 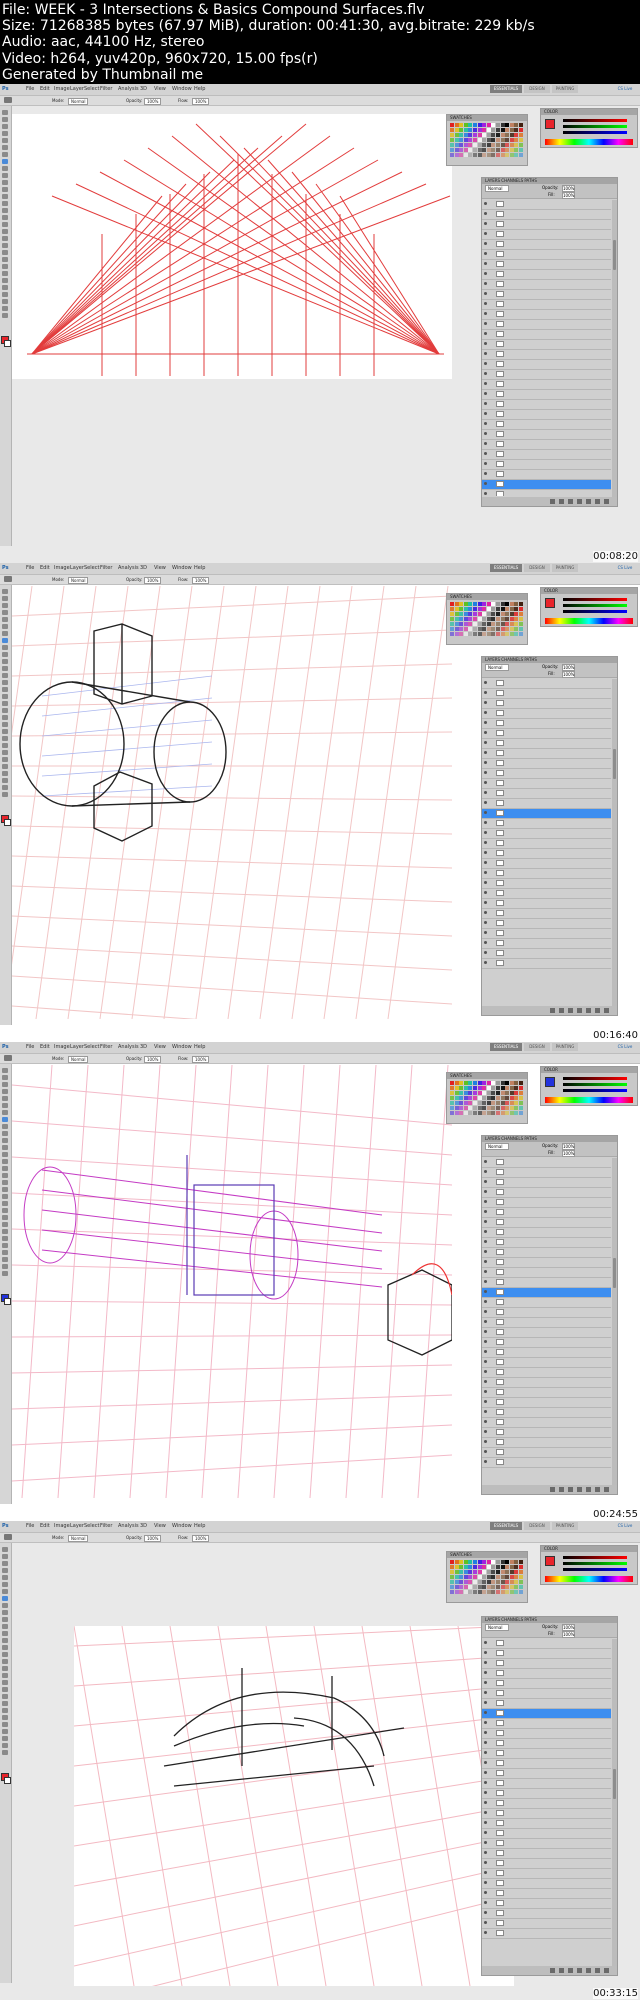 What do you see at coordinates (506, 568) in the screenshot?
I see `workspace-button-essentials: ESSENTIALS` at bounding box center [506, 568].